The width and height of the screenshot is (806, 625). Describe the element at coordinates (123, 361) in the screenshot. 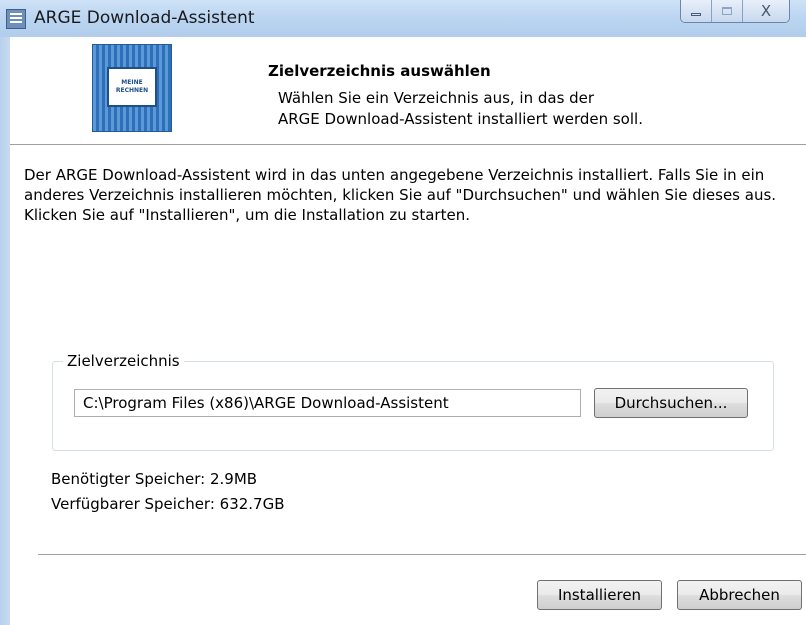

I see `destination-group-label: Zielverzeichnis` at that location.